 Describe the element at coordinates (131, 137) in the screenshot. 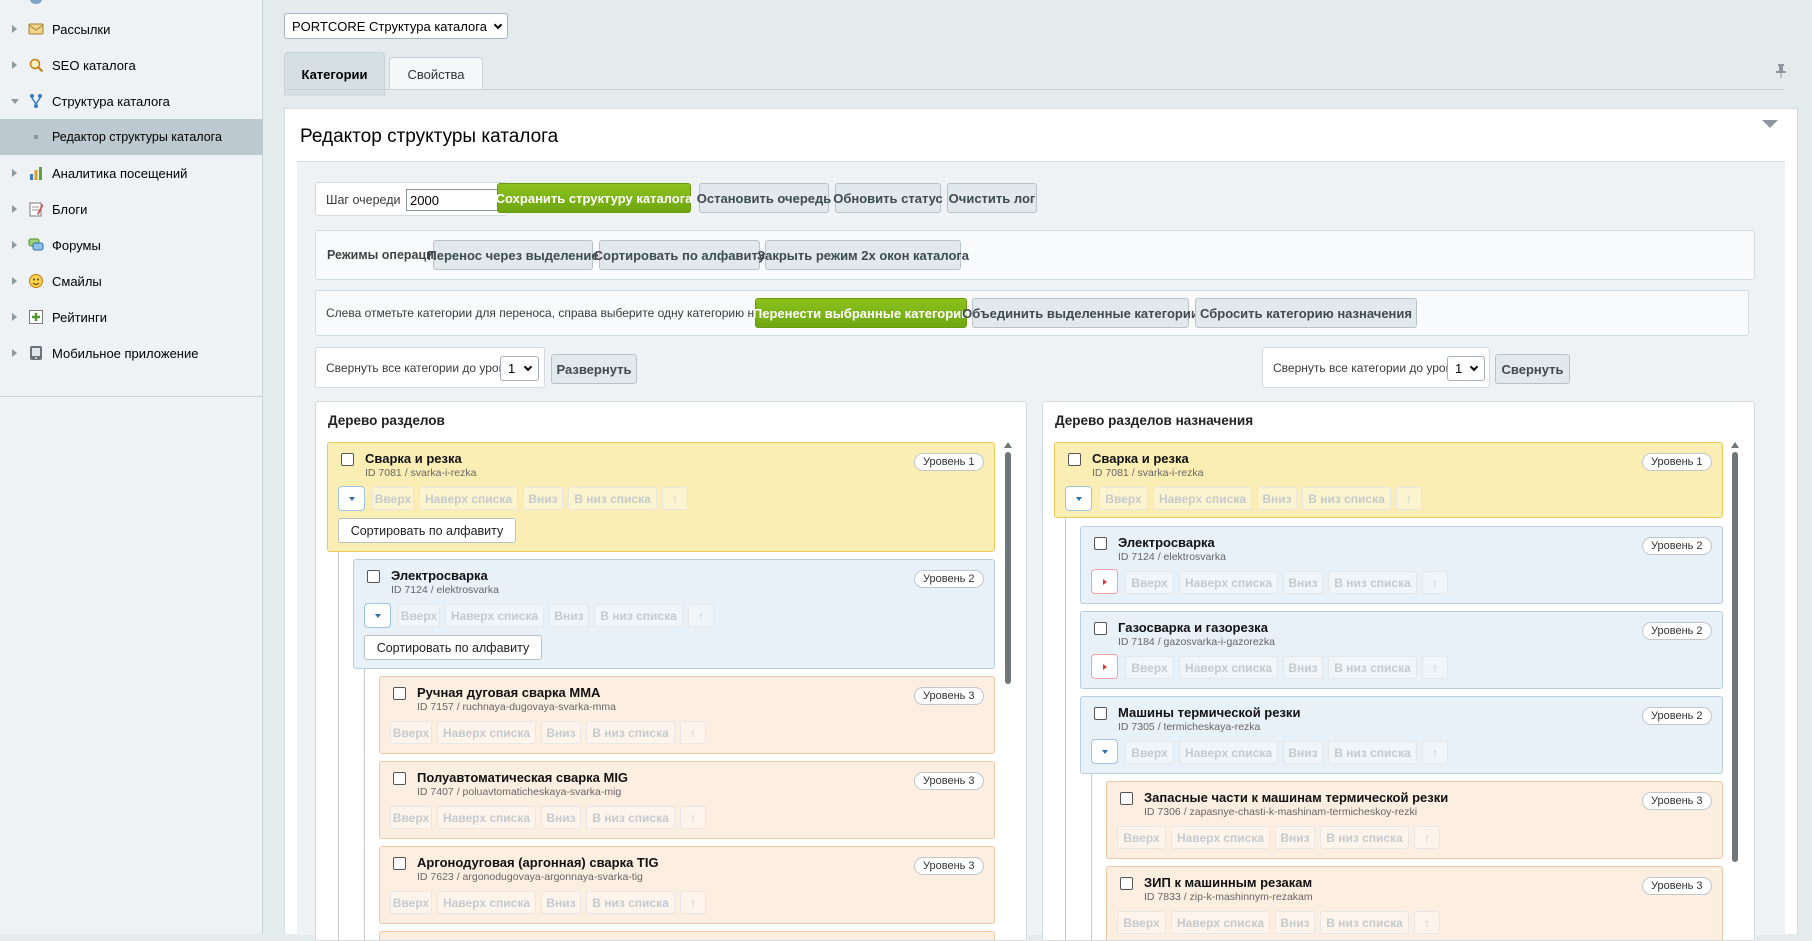

I see `sidebar-item-catalog-structure-editor: Редактор структуры каталога` at that location.